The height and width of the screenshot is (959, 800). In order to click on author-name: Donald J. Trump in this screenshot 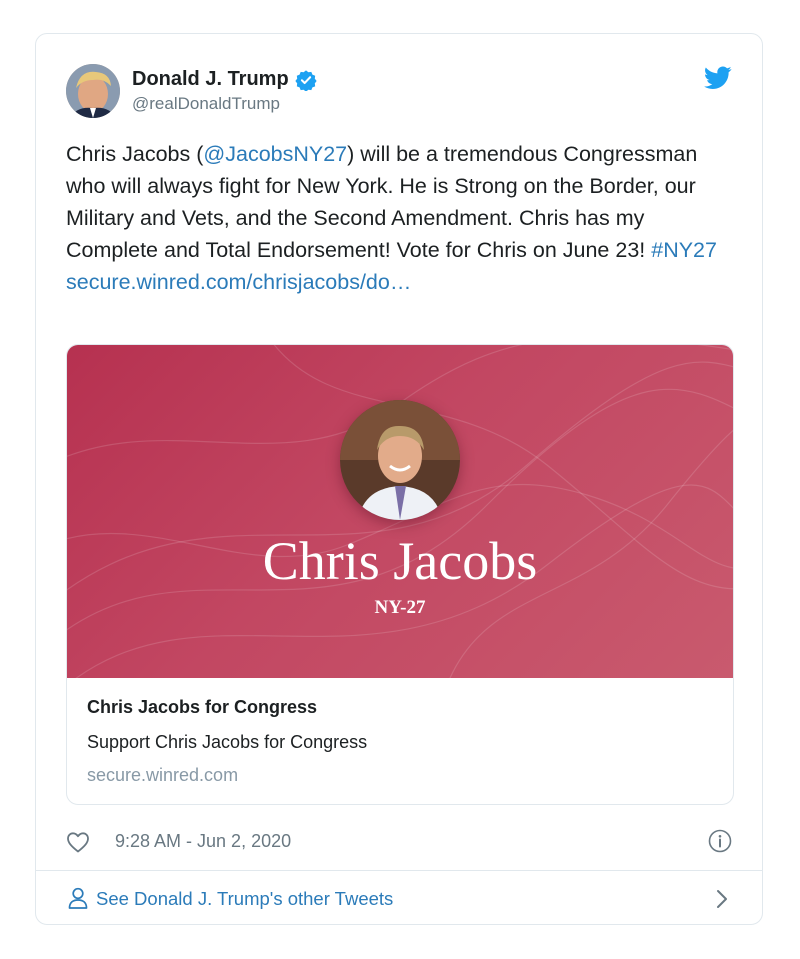, I will do `click(224, 79)`.